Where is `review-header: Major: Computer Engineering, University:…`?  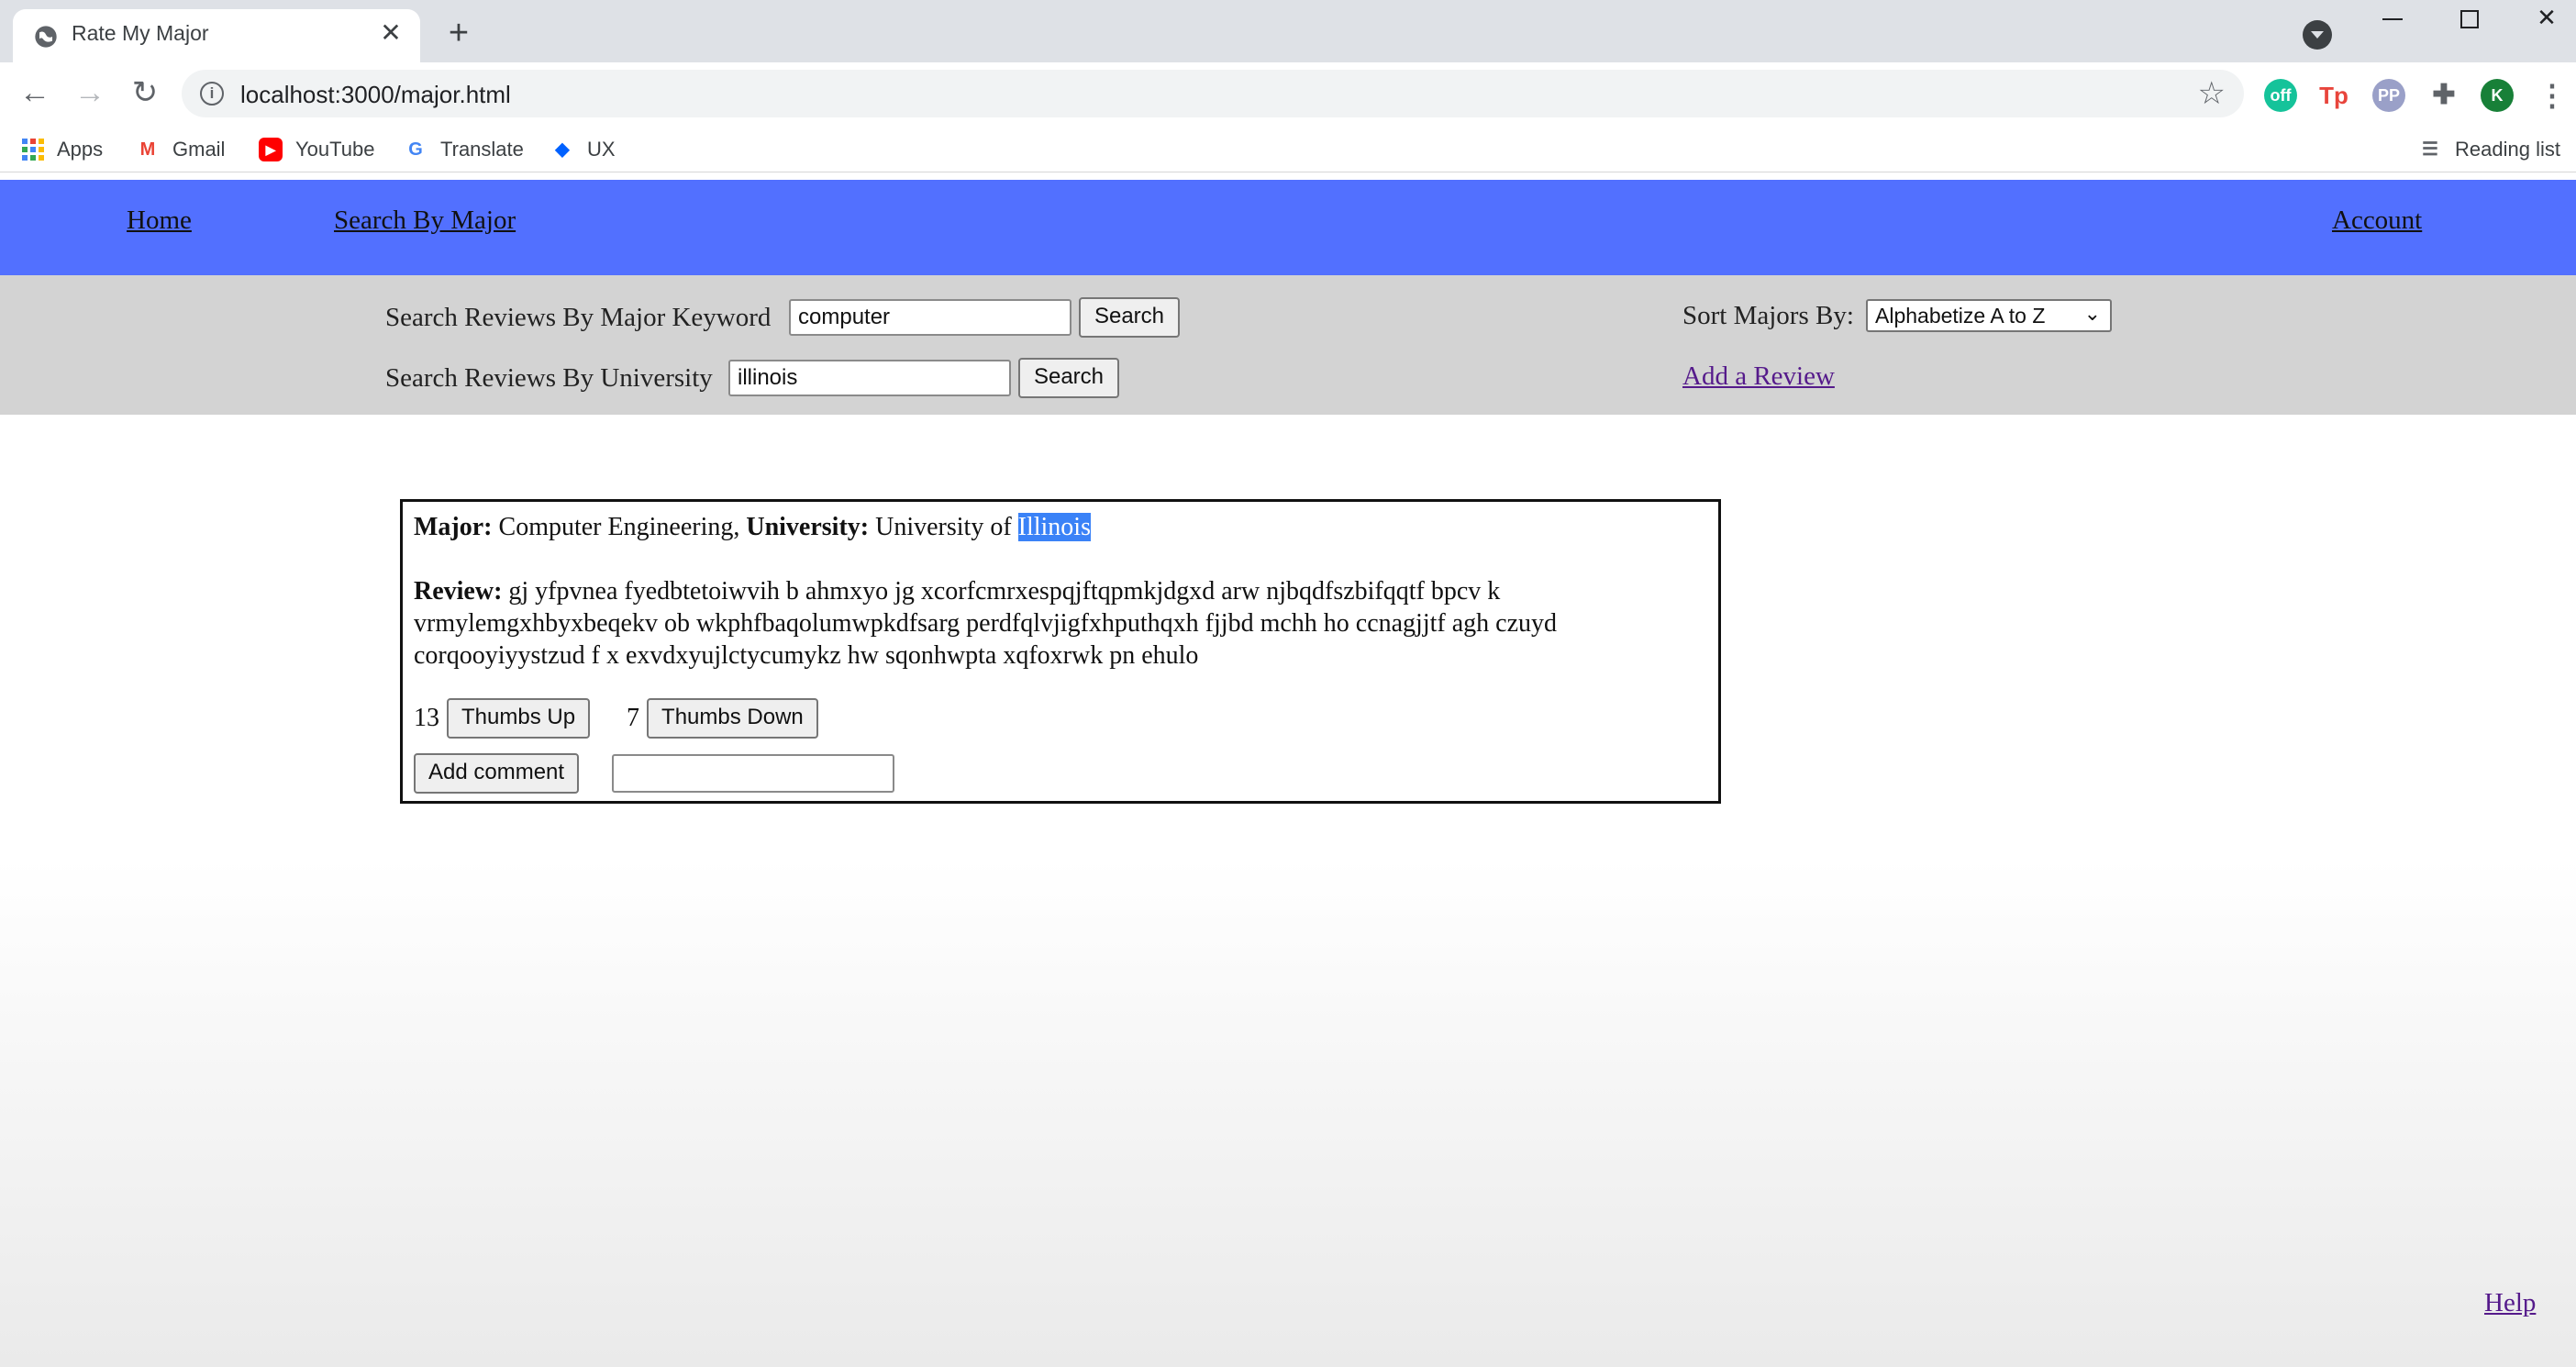
review-header: Major: Computer Engineering, University:… is located at coordinates (752, 527).